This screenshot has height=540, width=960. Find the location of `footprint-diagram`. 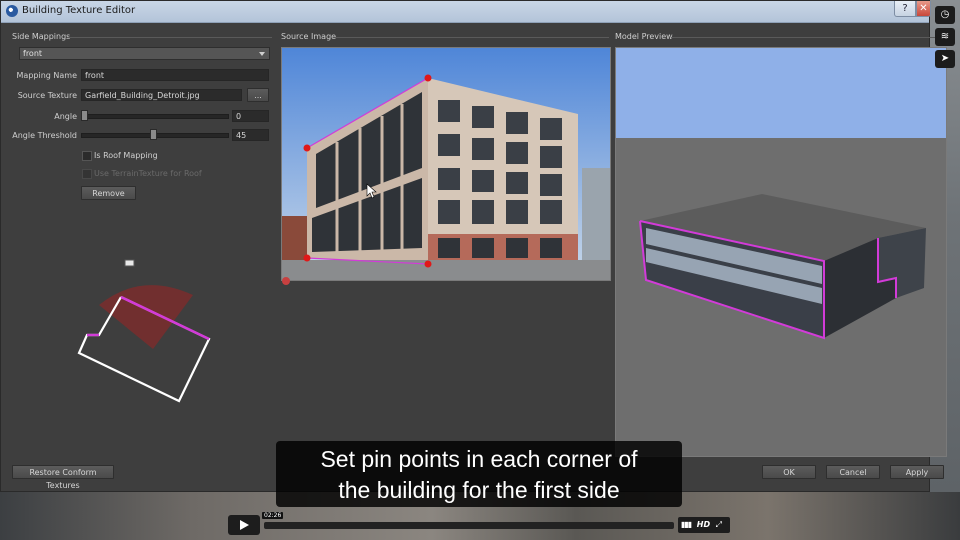

footprint-diagram is located at coordinates (156, 336).